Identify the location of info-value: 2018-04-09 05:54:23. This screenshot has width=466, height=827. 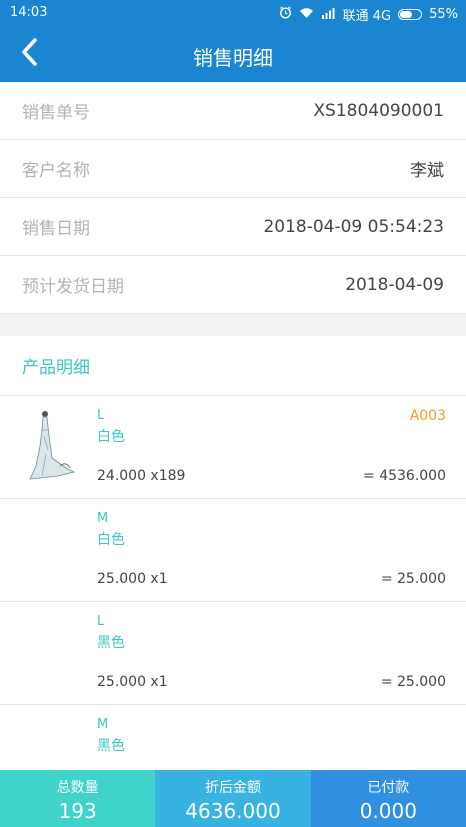
(353, 226).